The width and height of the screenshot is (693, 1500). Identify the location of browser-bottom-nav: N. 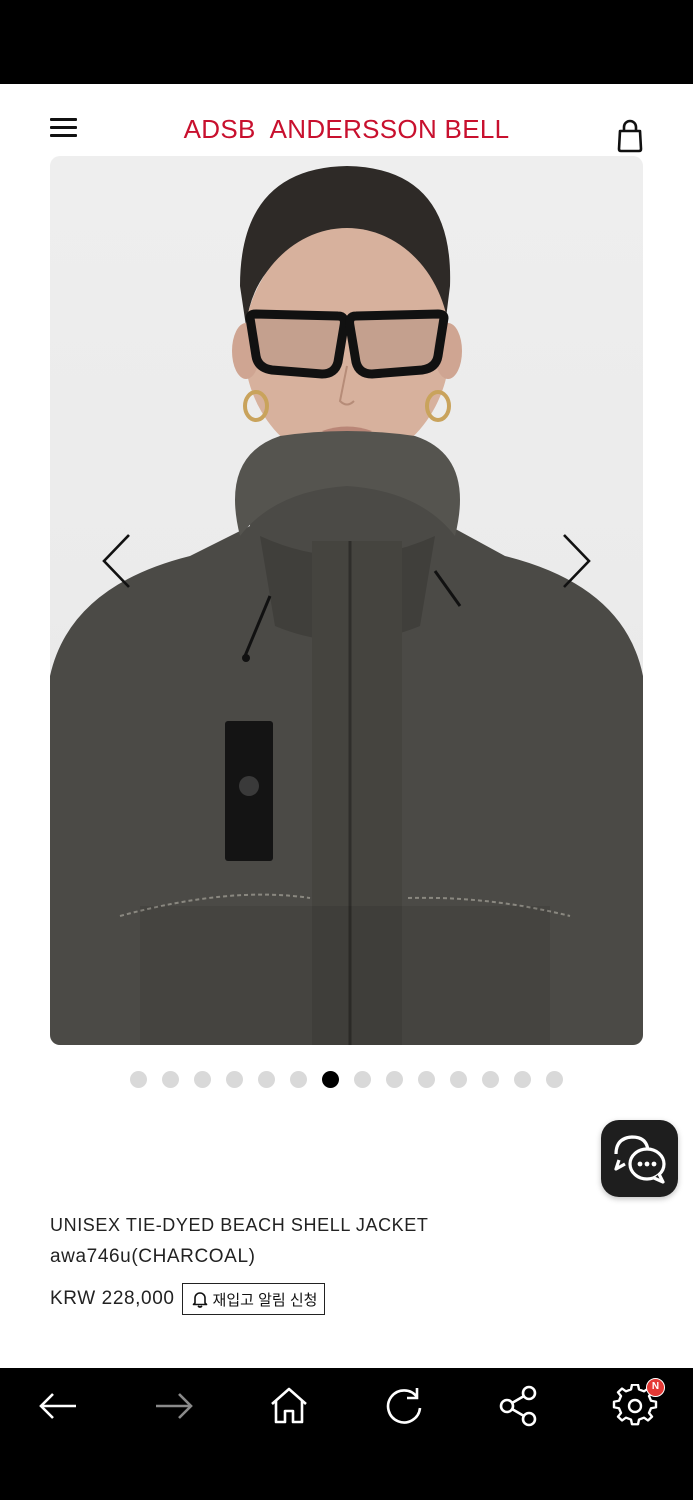
(346, 1434).